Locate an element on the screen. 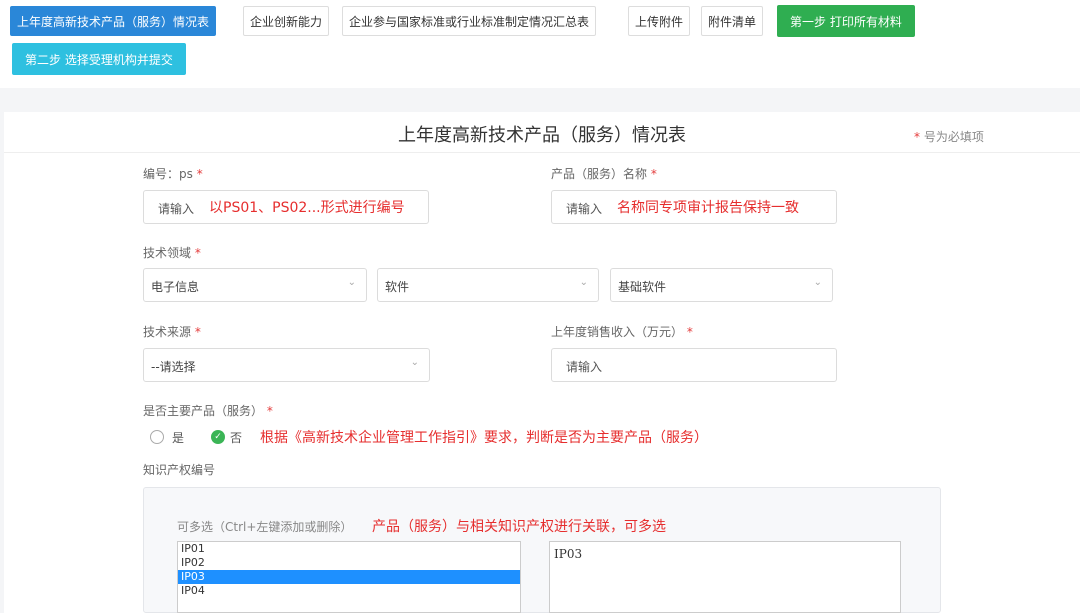 The height and width of the screenshot is (613, 1080). code-label-text: 编号：ps is located at coordinates (168, 174).